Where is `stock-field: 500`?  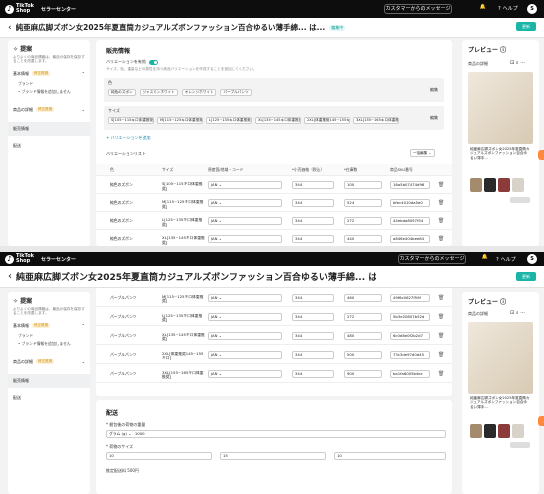 stock-field: 500 is located at coordinates (363, 354).